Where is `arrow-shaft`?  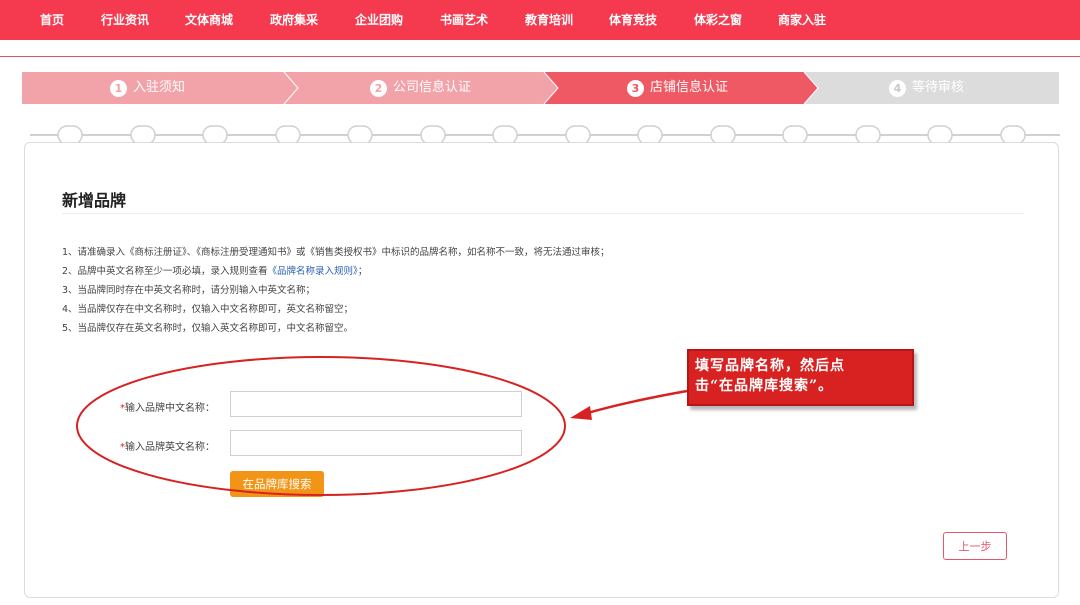 arrow-shaft is located at coordinates (635, 402).